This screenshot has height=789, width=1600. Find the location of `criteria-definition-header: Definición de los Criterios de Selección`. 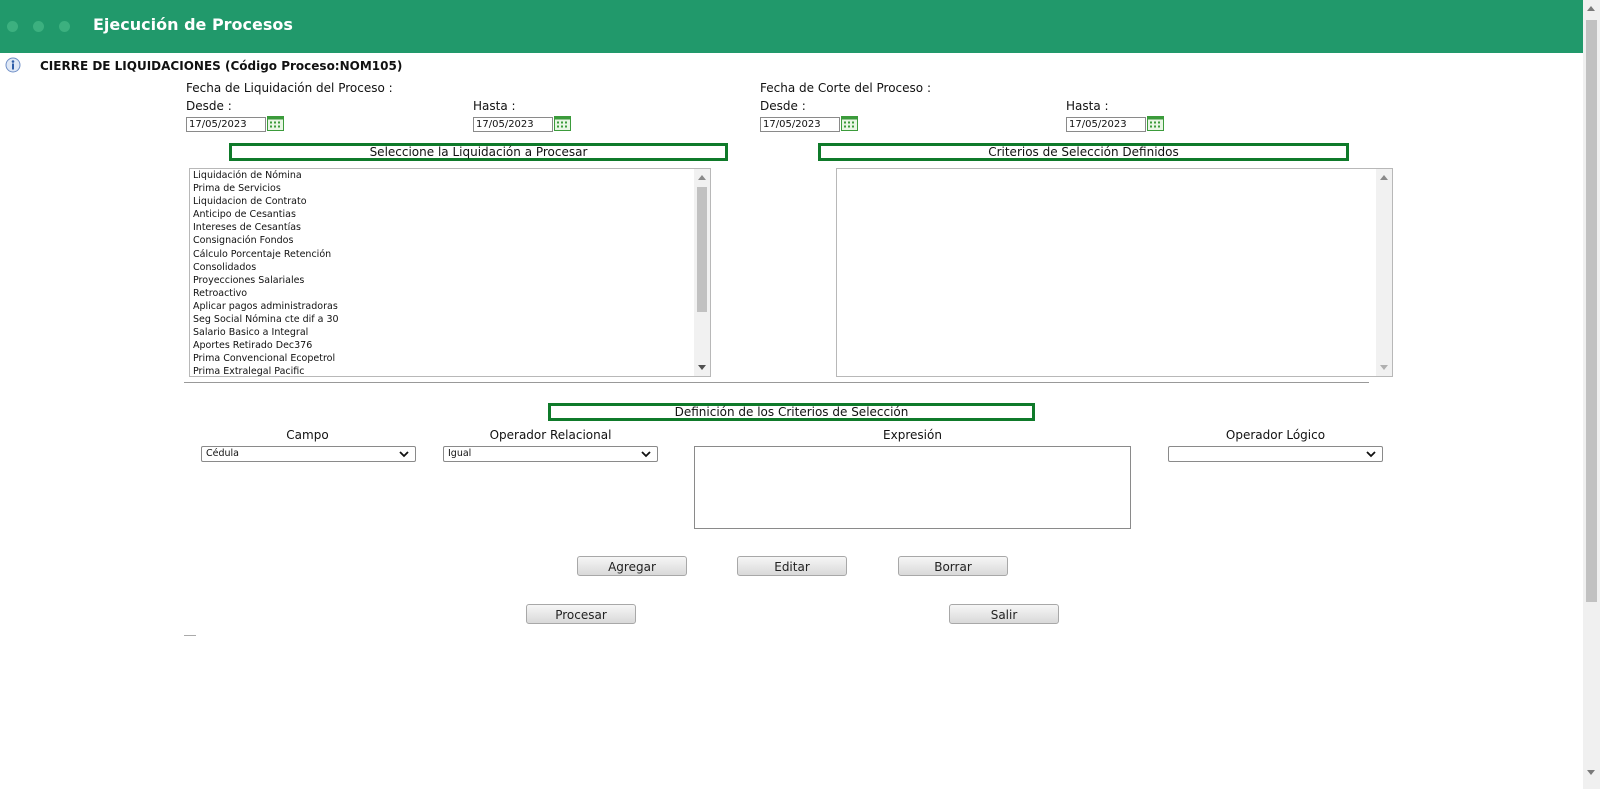

criteria-definition-header: Definición de los Criterios de Selección is located at coordinates (791, 412).